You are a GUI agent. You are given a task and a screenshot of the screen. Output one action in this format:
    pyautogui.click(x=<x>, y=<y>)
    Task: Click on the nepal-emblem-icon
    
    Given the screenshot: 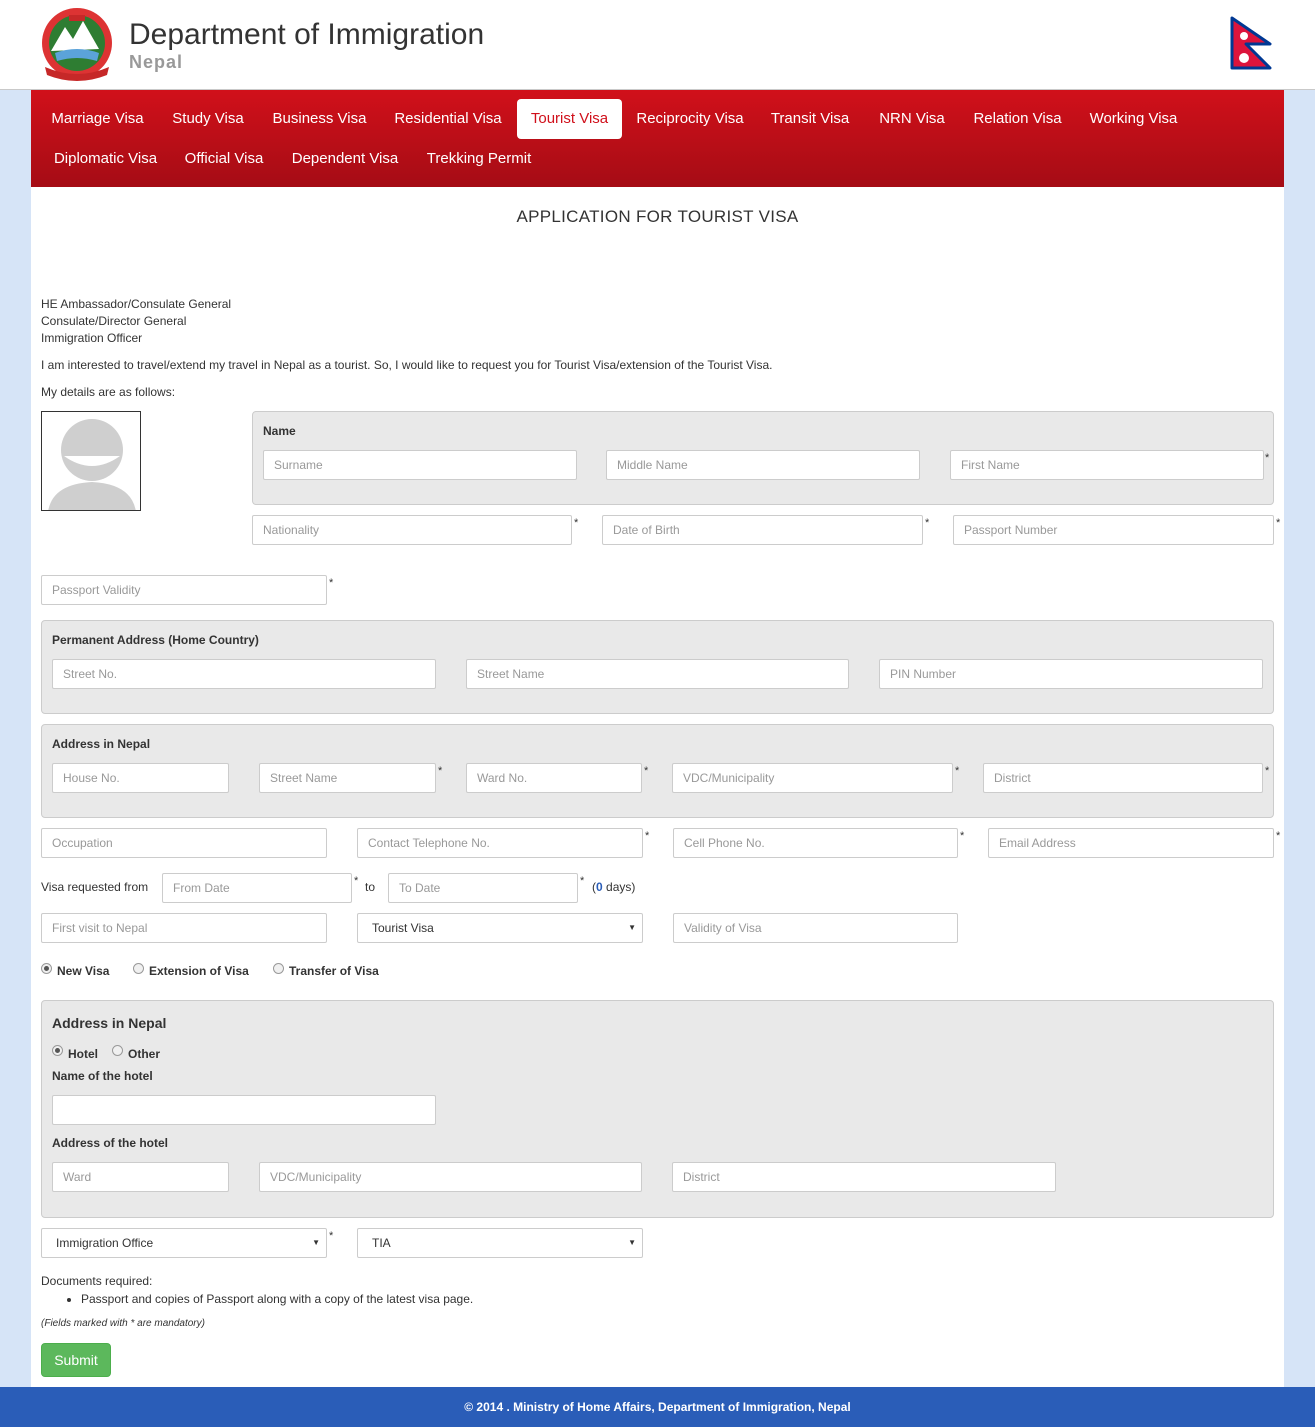 What is the action you would take?
    pyautogui.click(x=77, y=44)
    